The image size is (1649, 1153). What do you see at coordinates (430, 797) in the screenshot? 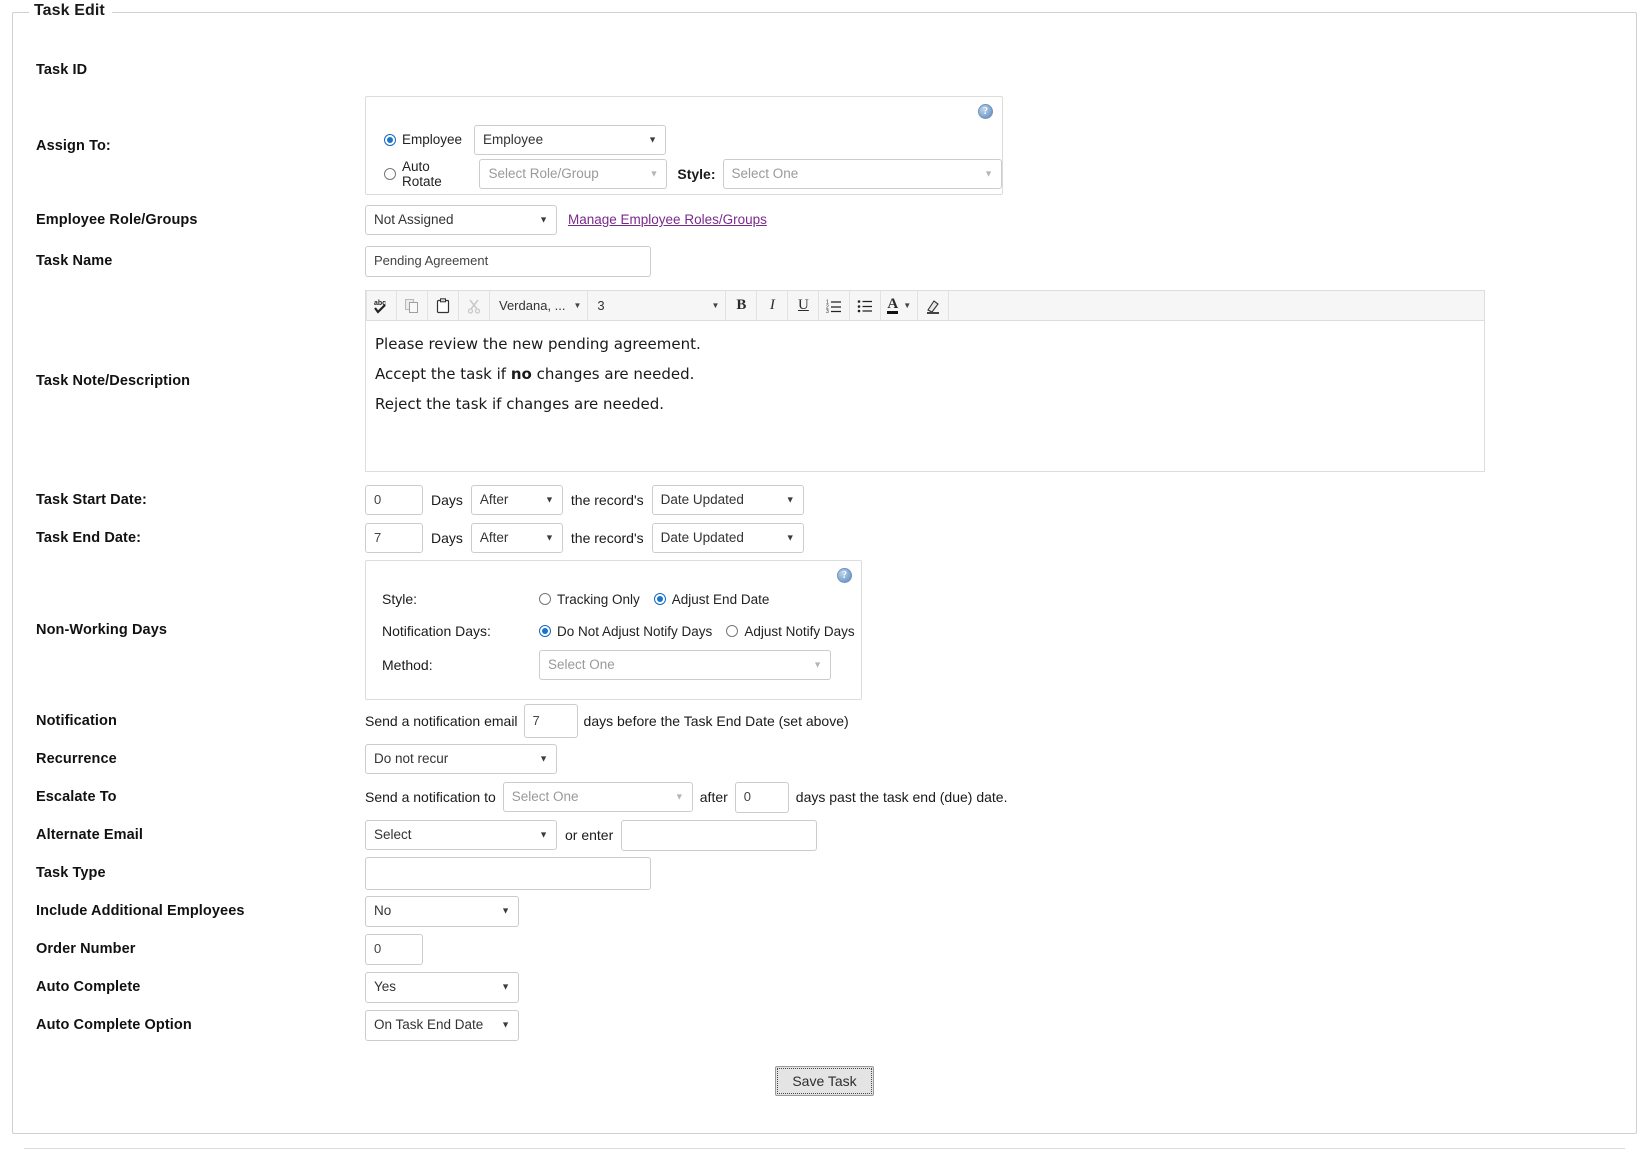
I see `text-escalate-pre: Send a notification to` at bounding box center [430, 797].